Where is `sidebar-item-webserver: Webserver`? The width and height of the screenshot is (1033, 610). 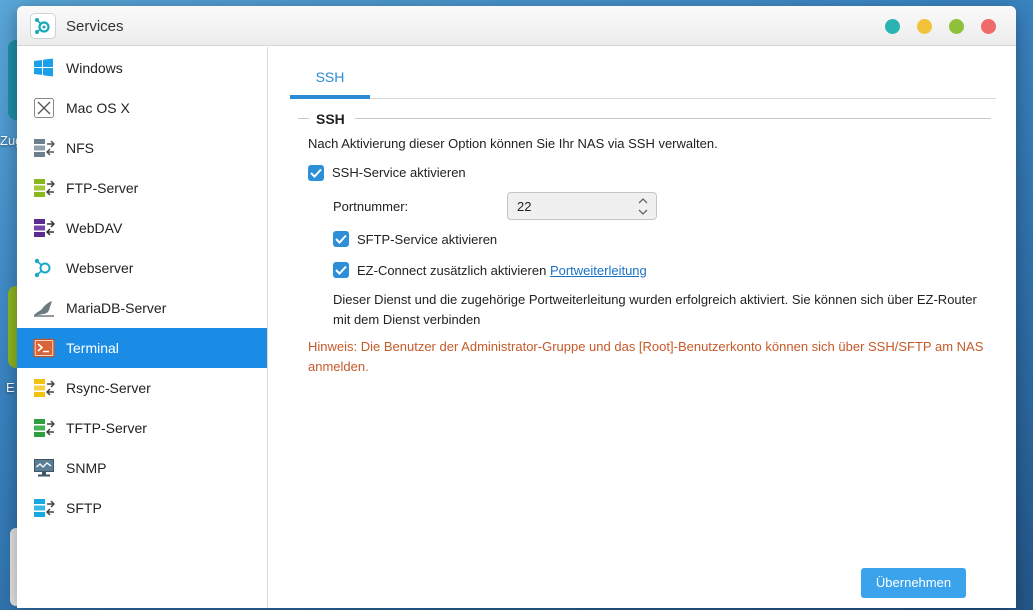
sidebar-item-webserver: Webserver is located at coordinates (142, 268).